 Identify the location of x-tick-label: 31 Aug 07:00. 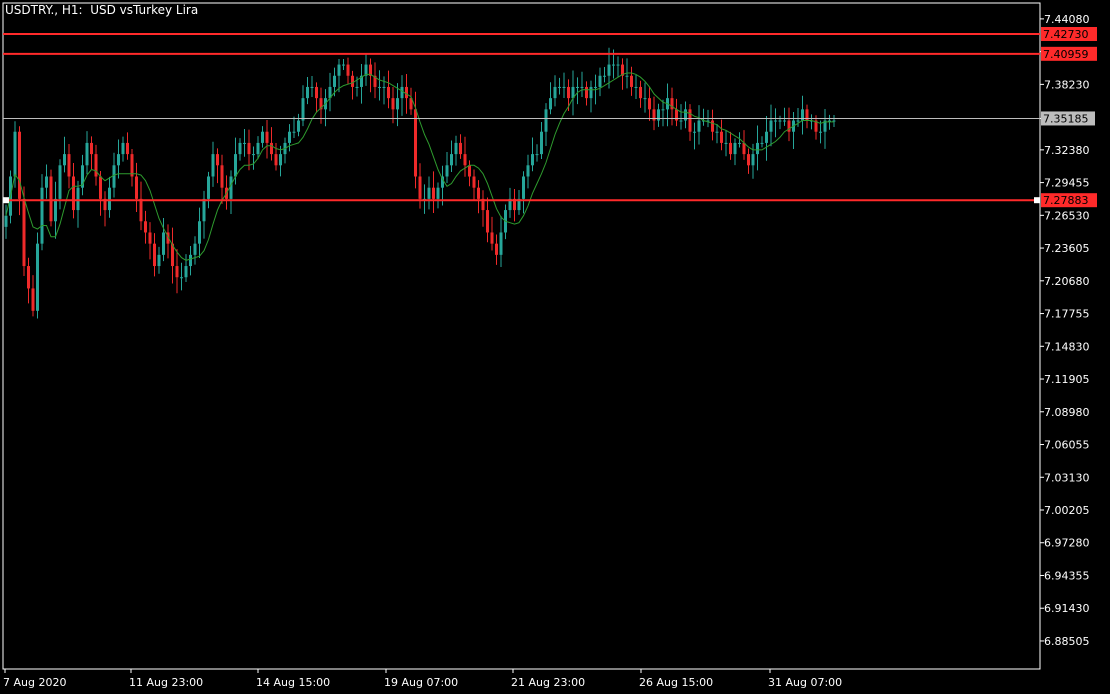
(805, 682).